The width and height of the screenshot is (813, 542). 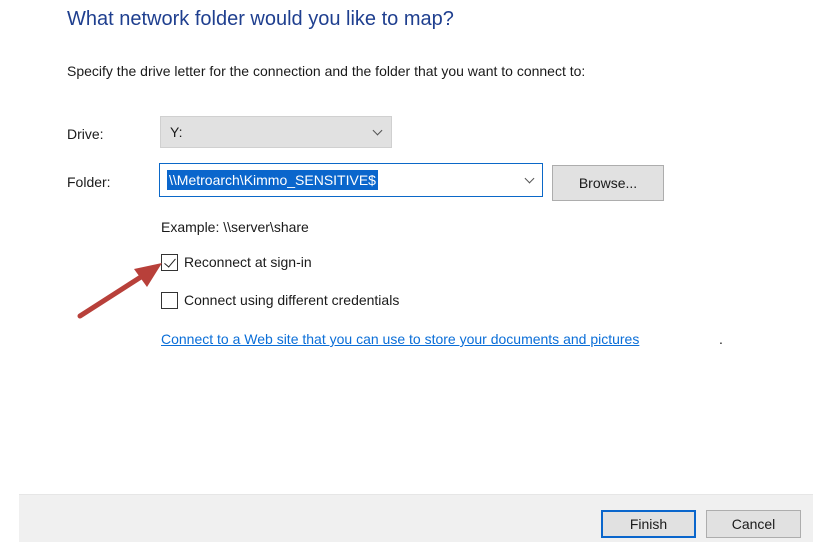 What do you see at coordinates (753, 524) in the screenshot?
I see `cancel-button: Cancel` at bounding box center [753, 524].